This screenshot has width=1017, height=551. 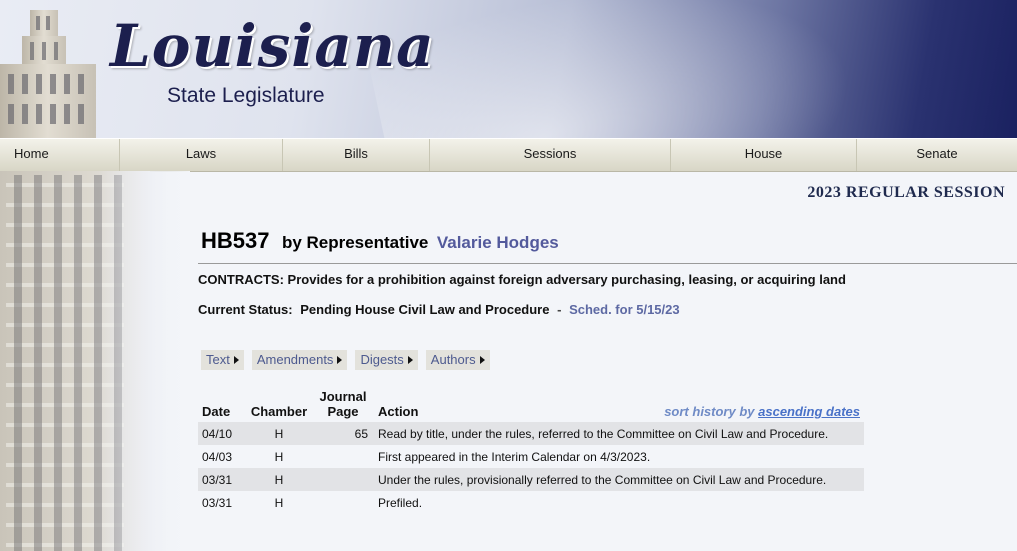 I want to click on tab-authors: Authors, so click(x=457, y=360).